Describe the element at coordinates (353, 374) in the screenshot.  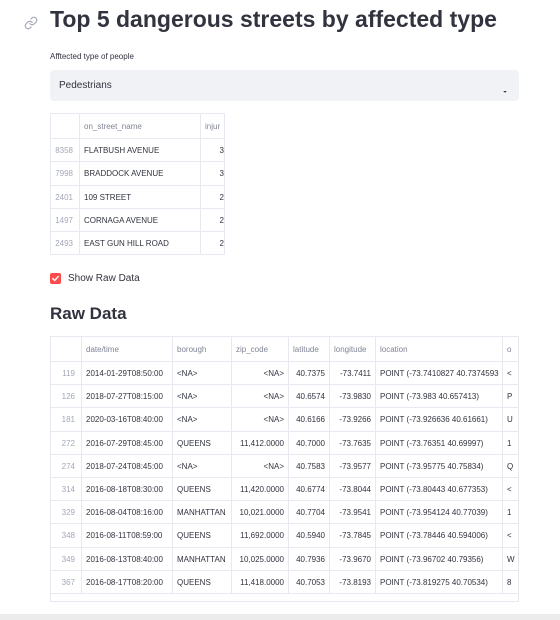
I see `table-cell: -73.7411` at that location.